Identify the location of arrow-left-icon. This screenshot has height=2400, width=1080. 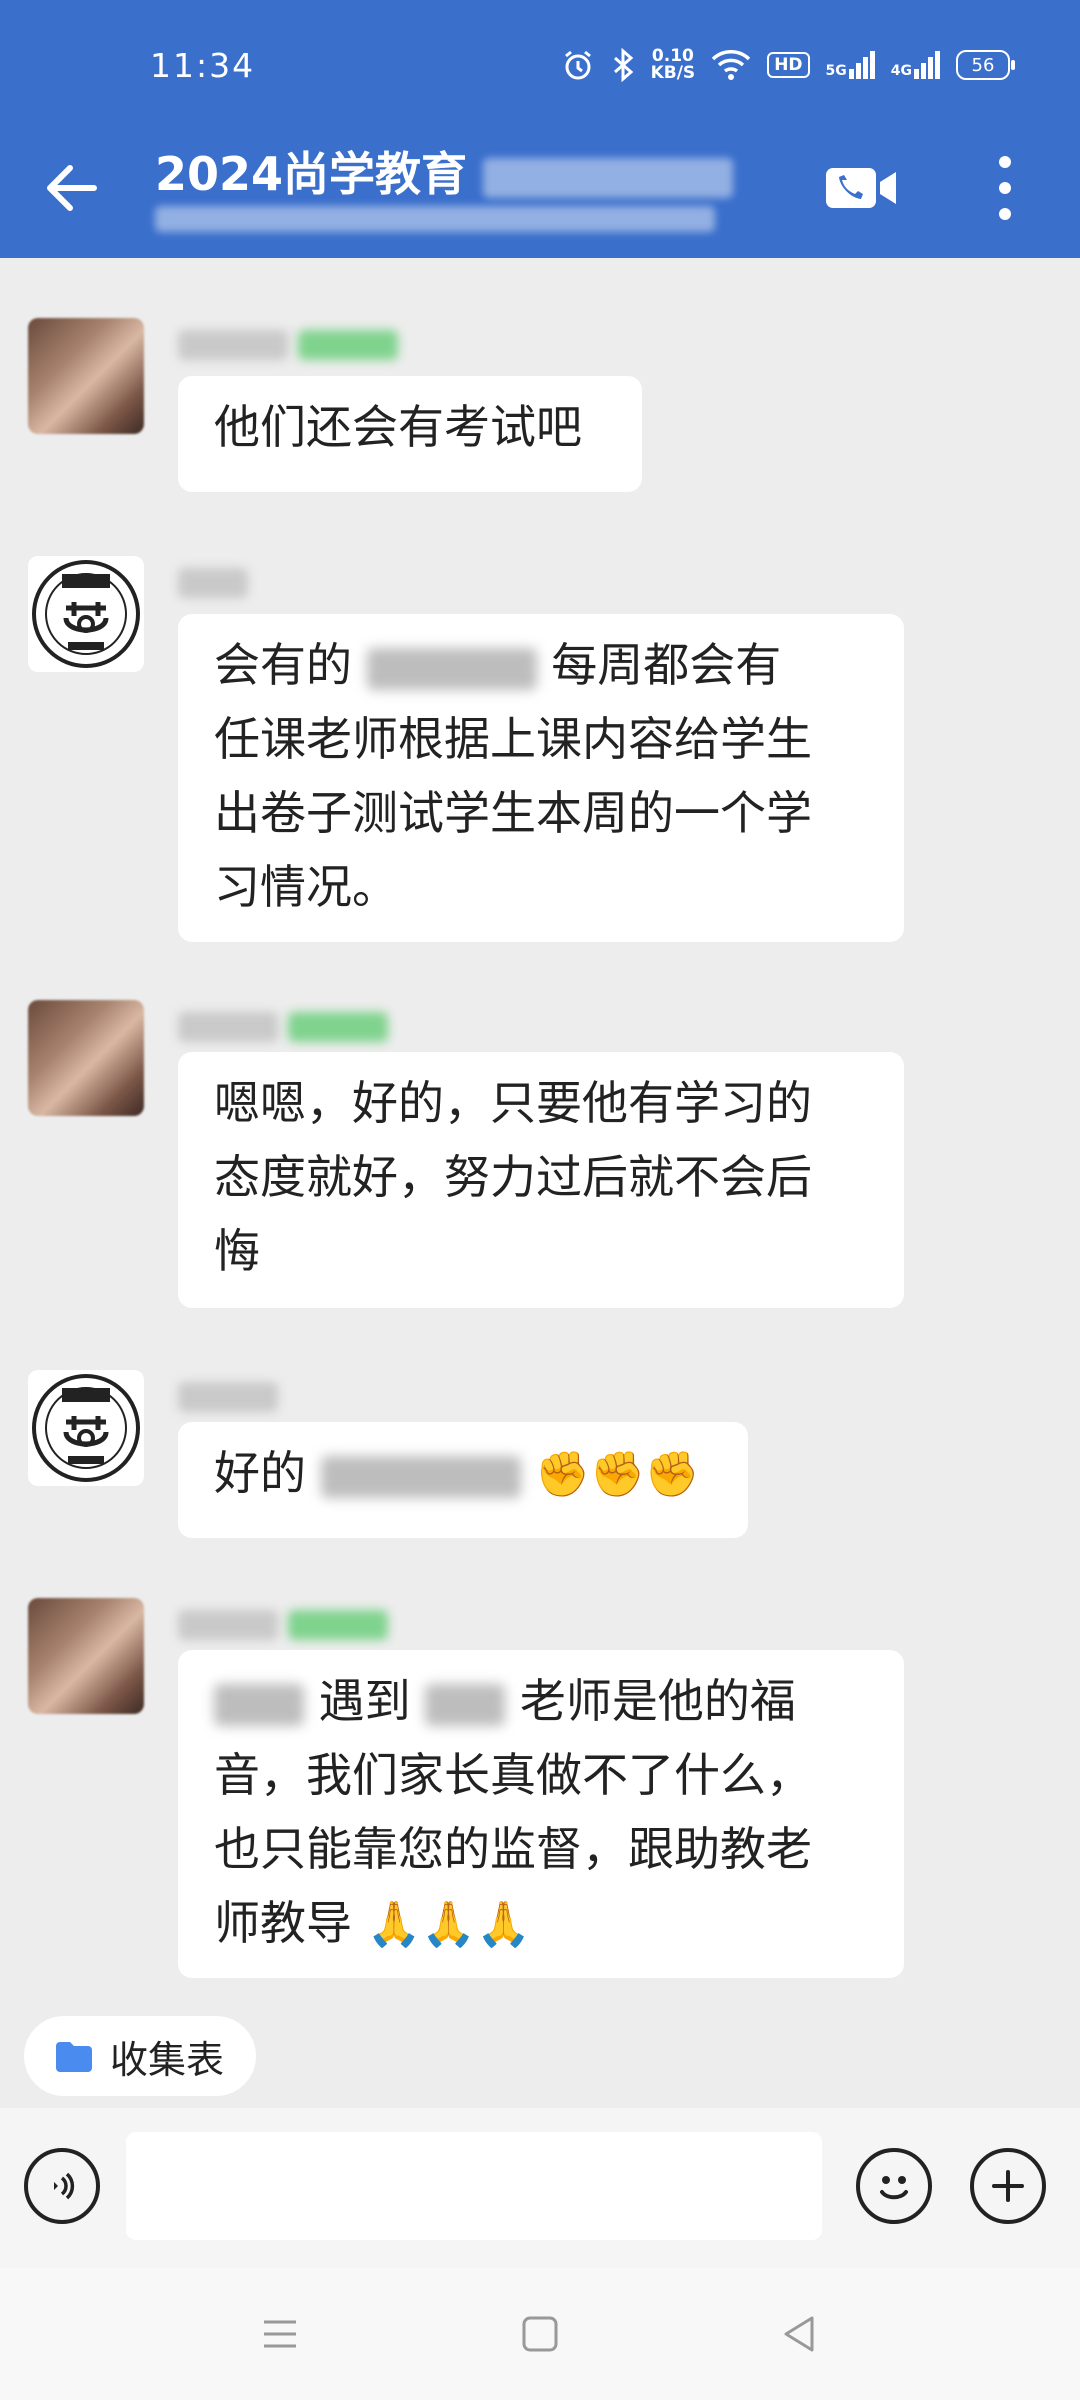
(72, 188).